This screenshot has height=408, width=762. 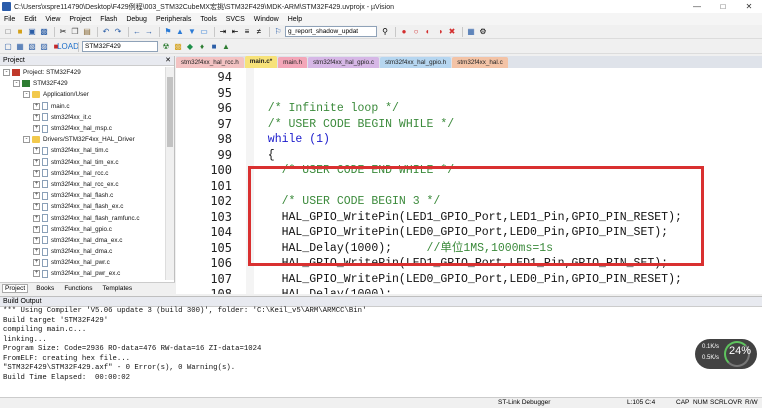 What do you see at coordinates (82, 206) in the screenshot?
I see `tree-item: + stm32f4xx_hal_flash_ex.c` at bounding box center [82, 206].